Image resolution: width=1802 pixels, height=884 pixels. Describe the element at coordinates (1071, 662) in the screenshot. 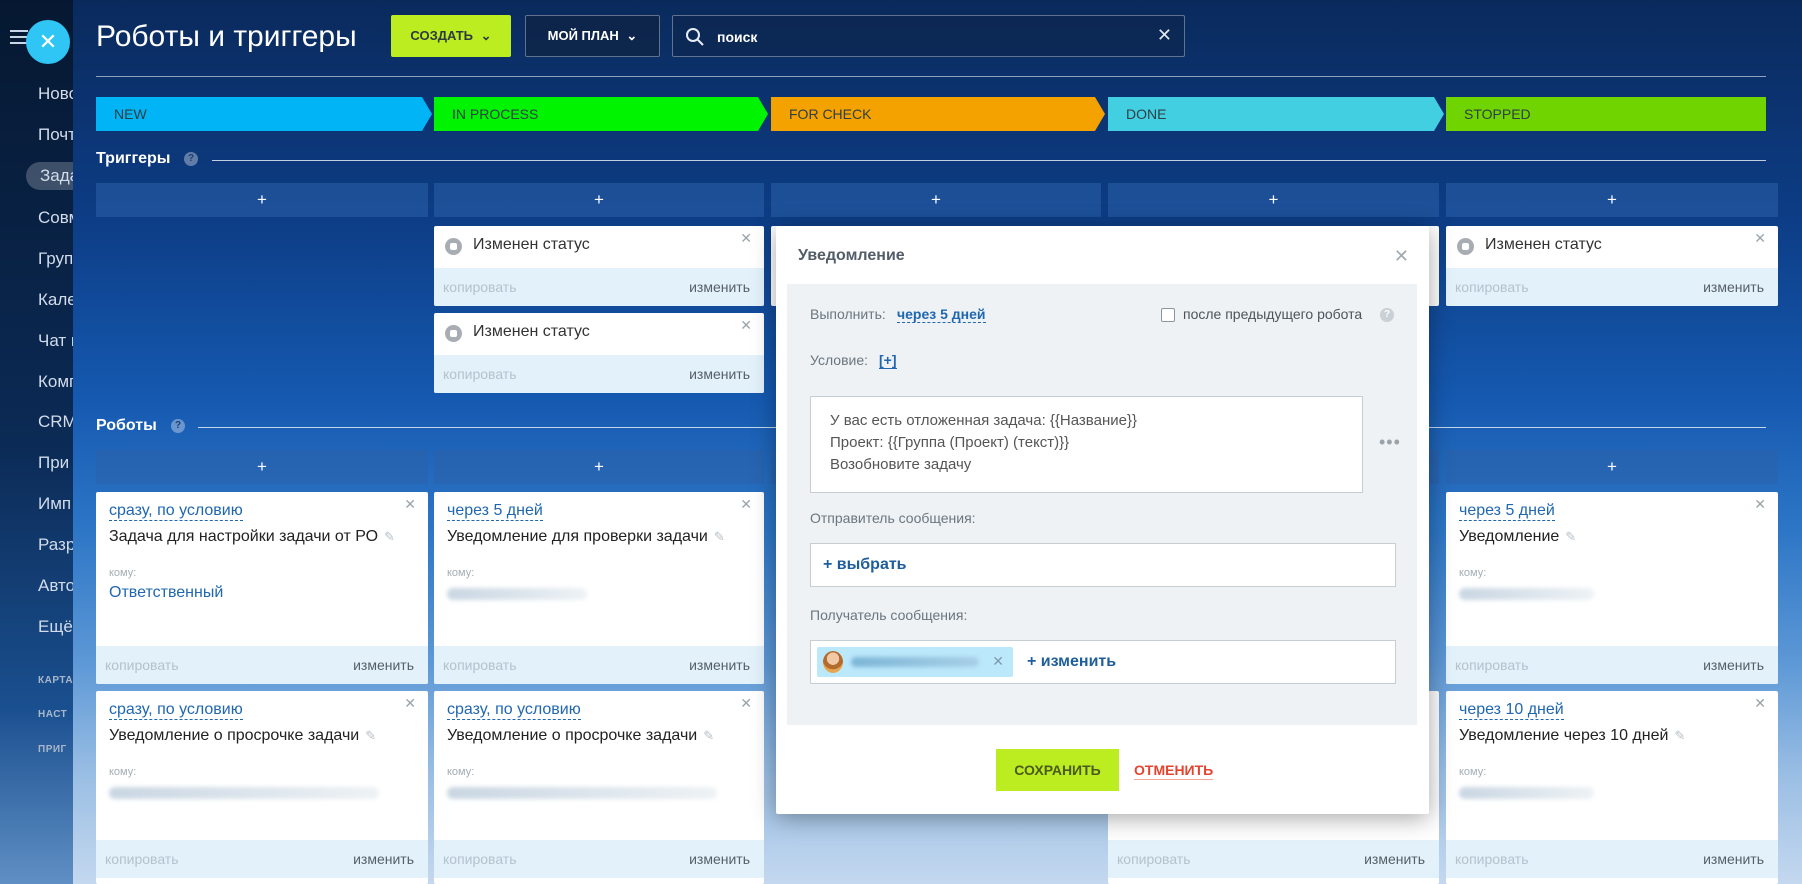

I see `change-receiver-link: + изменить` at that location.